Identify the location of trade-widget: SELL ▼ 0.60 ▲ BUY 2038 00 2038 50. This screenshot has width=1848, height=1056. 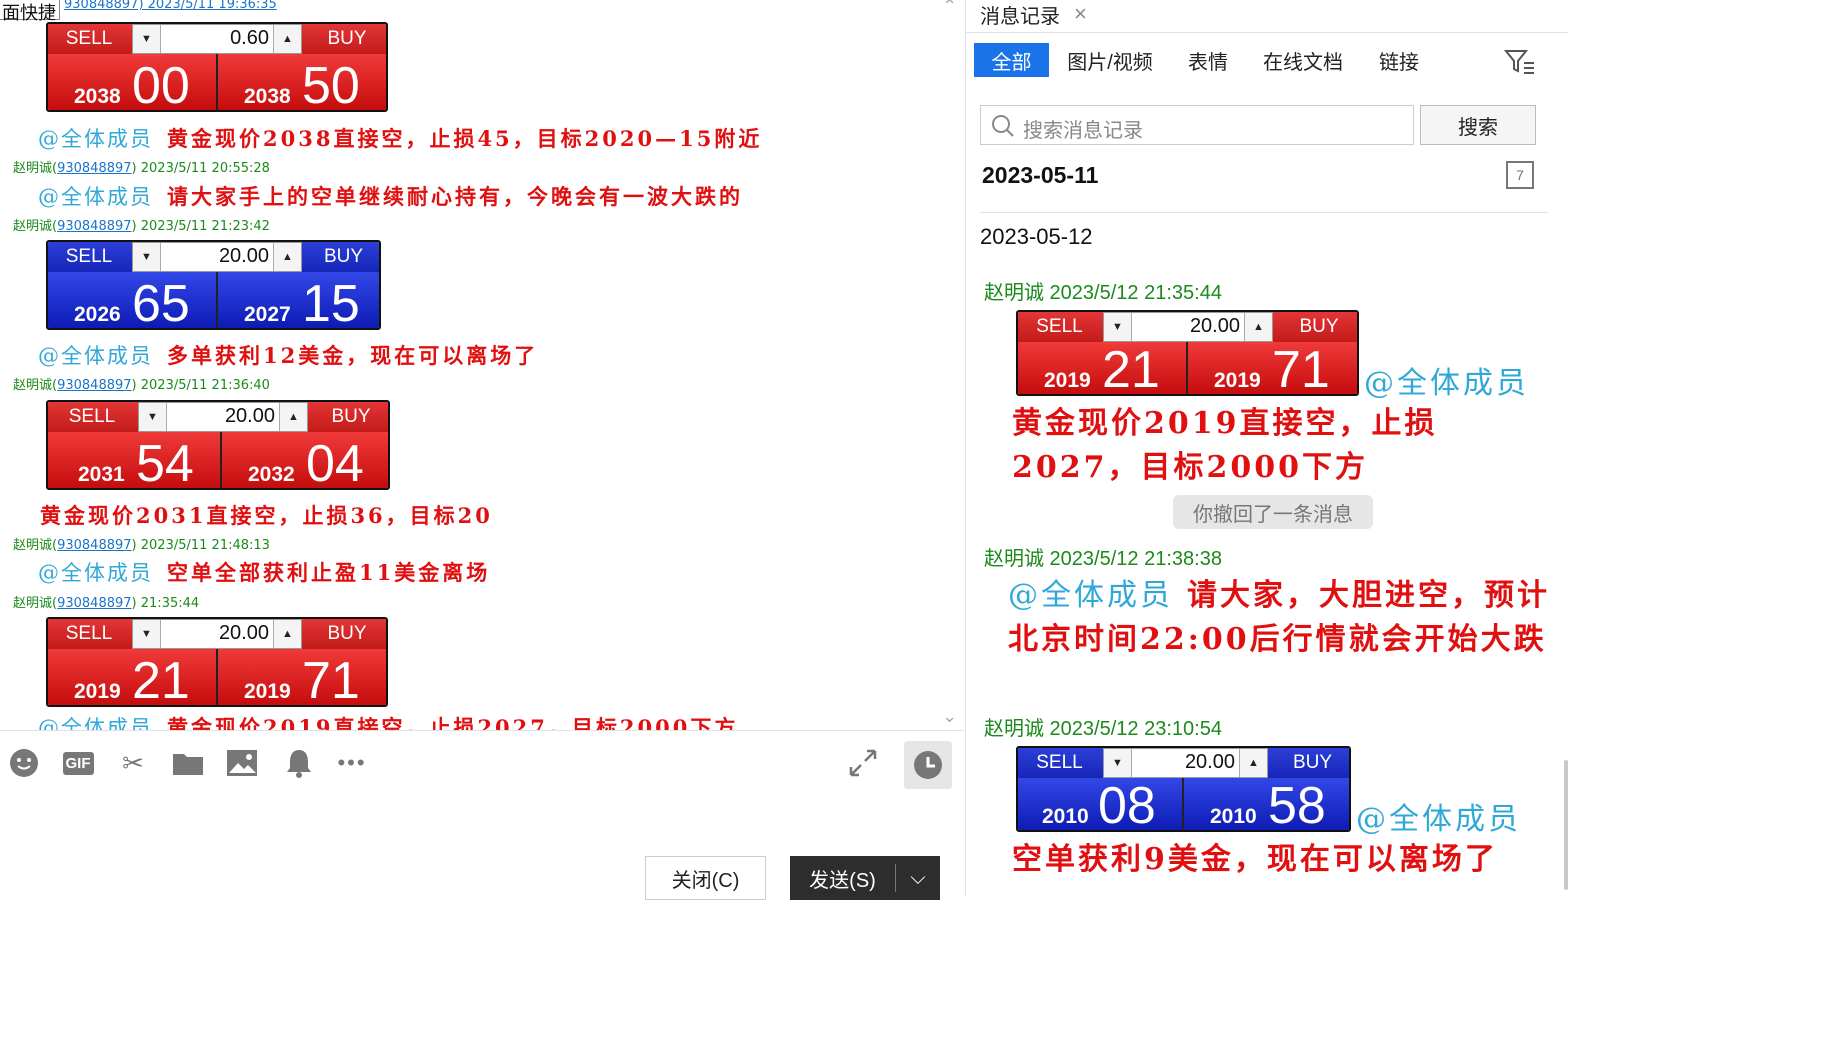
(217, 67).